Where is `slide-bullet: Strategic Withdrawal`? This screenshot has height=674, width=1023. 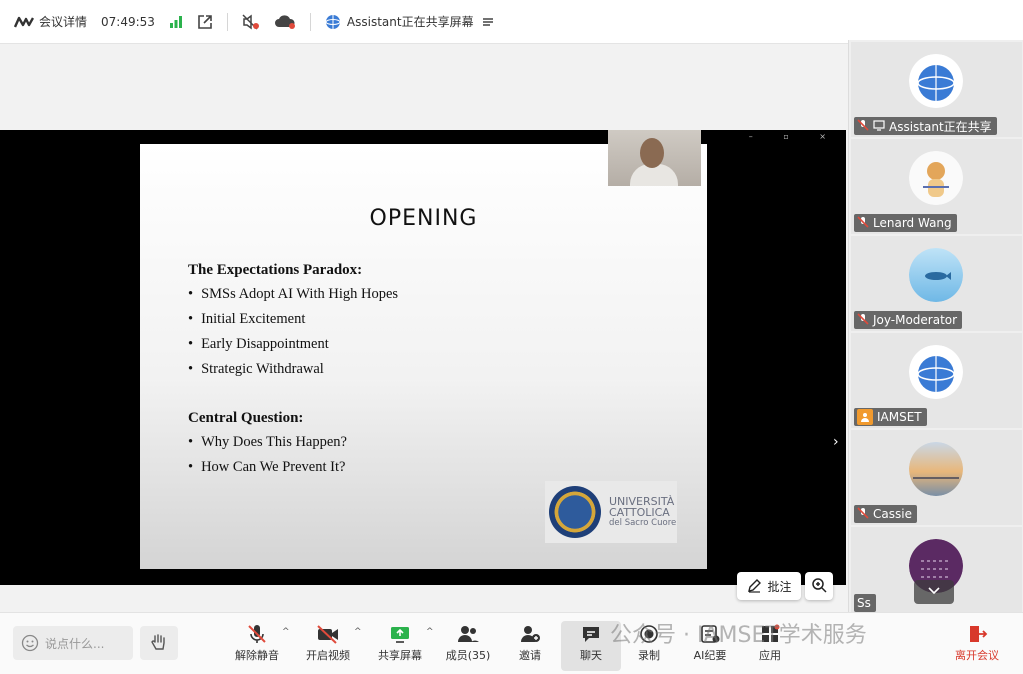
slide-bullet: Strategic Withdrawal is located at coordinates (293, 369).